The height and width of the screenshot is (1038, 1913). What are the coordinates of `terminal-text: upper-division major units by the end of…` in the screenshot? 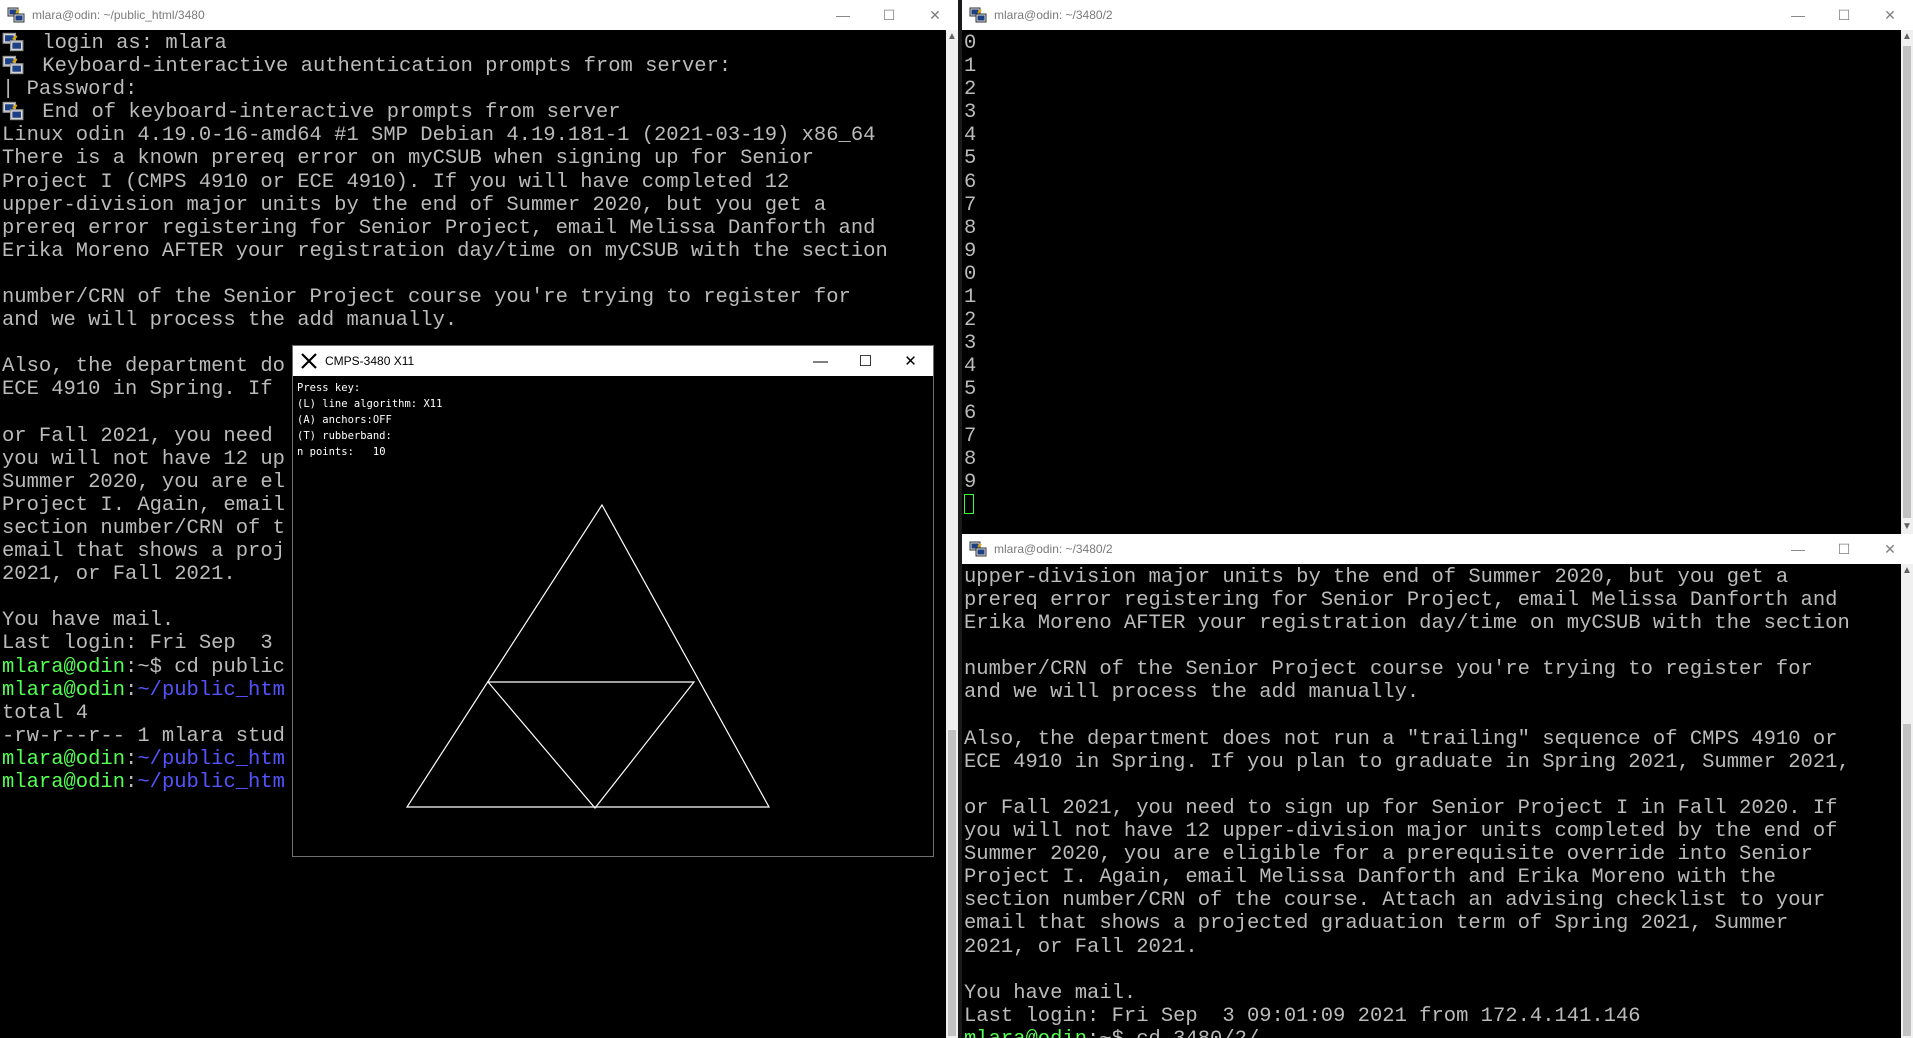 It's located at (414, 205).